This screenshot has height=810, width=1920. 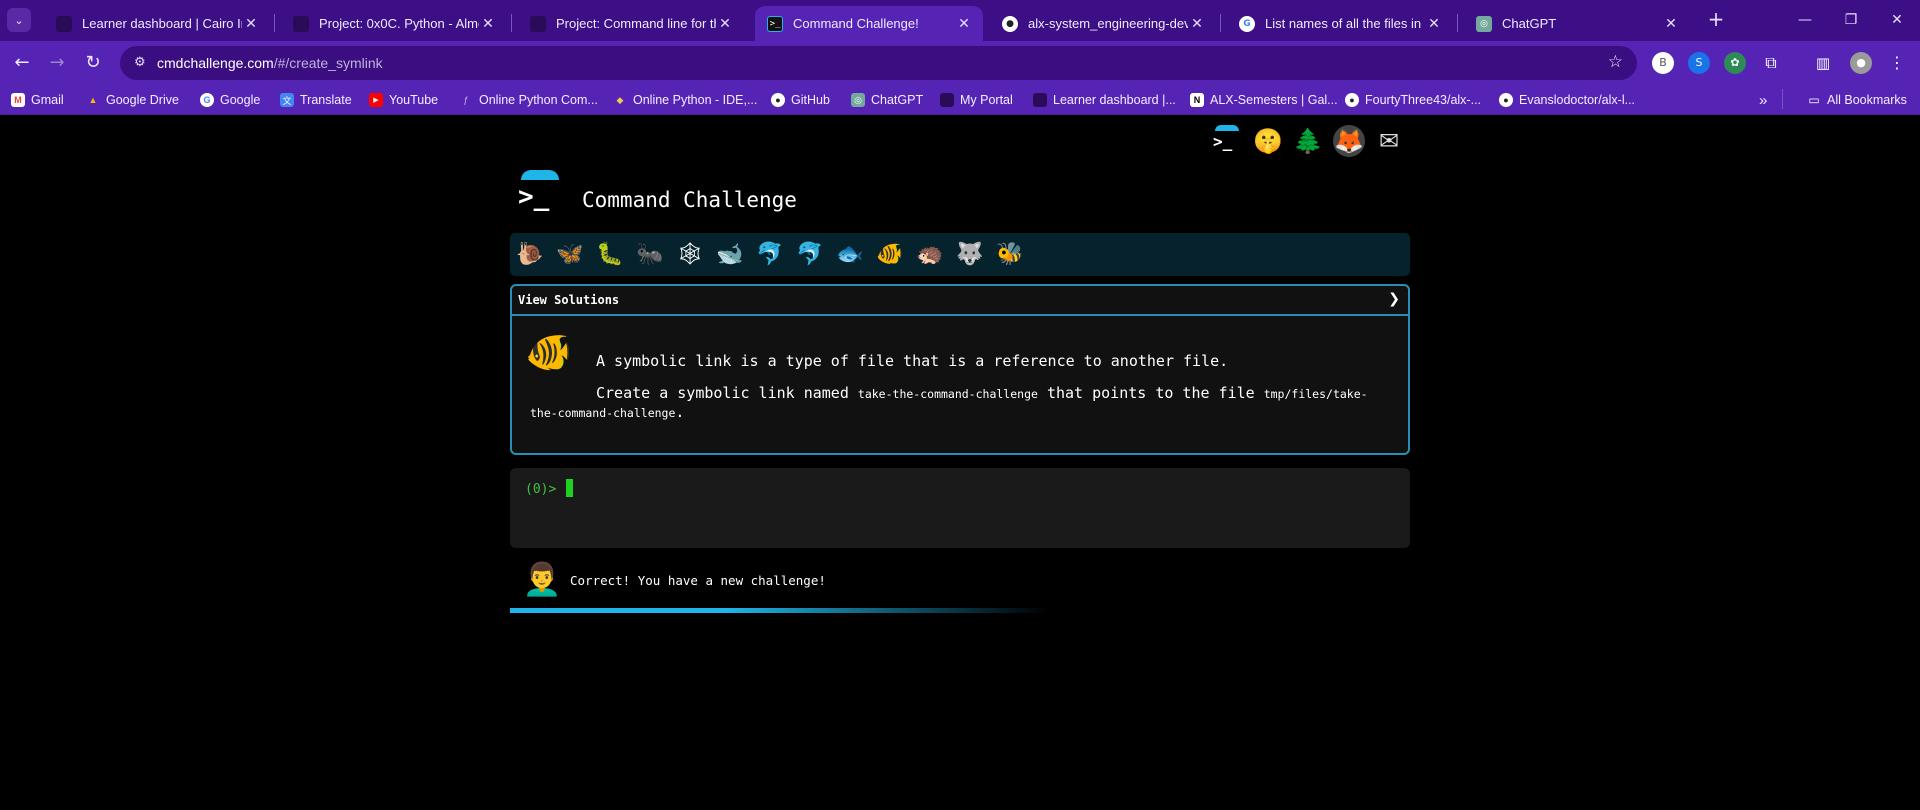 What do you see at coordinates (1735, 63) in the screenshot?
I see `extension-leaf-icon: ✿` at bounding box center [1735, 63].